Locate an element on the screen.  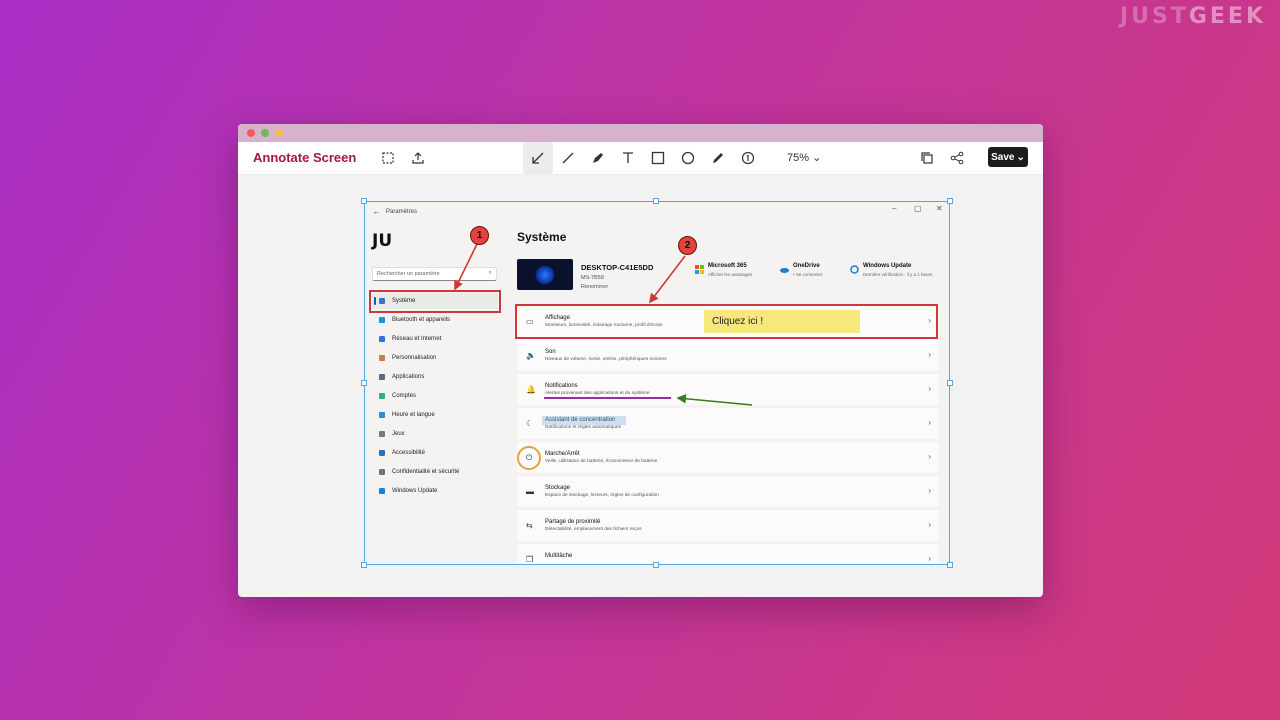
number-callout-2: 2 is located at coordinates (687, 245).